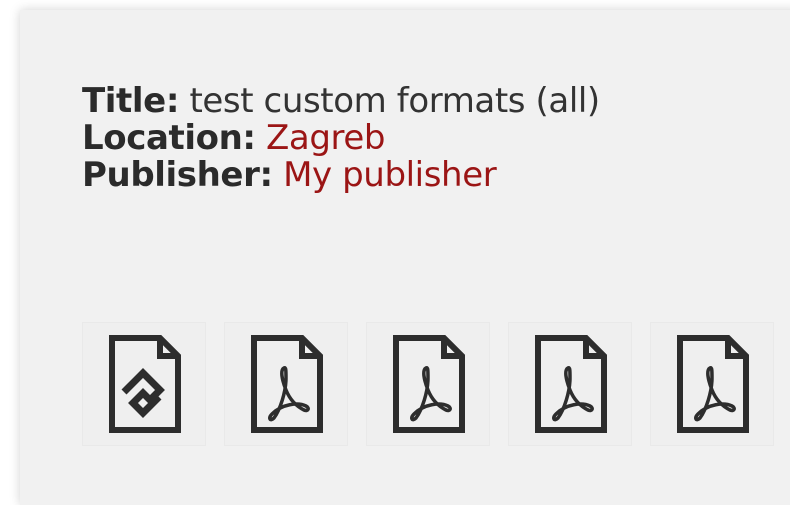 The image size is (790, 505). Describe the element at coordinates (131, 101) in the screenshot. I see `title-label: Title:` at that location.